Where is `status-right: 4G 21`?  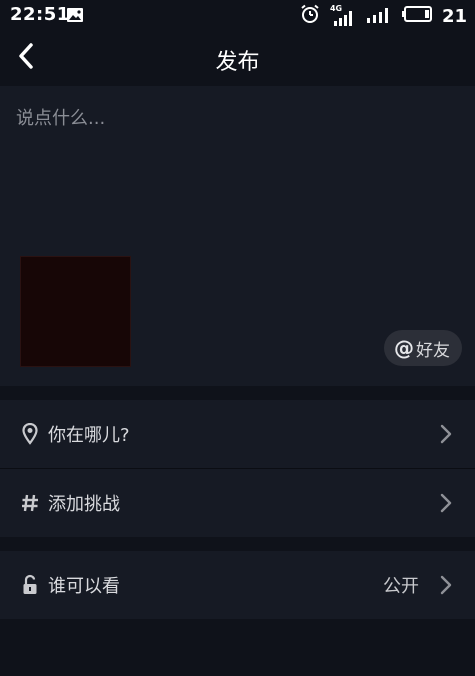
status-right: 4G 21 is located at coordinates (383, 16).